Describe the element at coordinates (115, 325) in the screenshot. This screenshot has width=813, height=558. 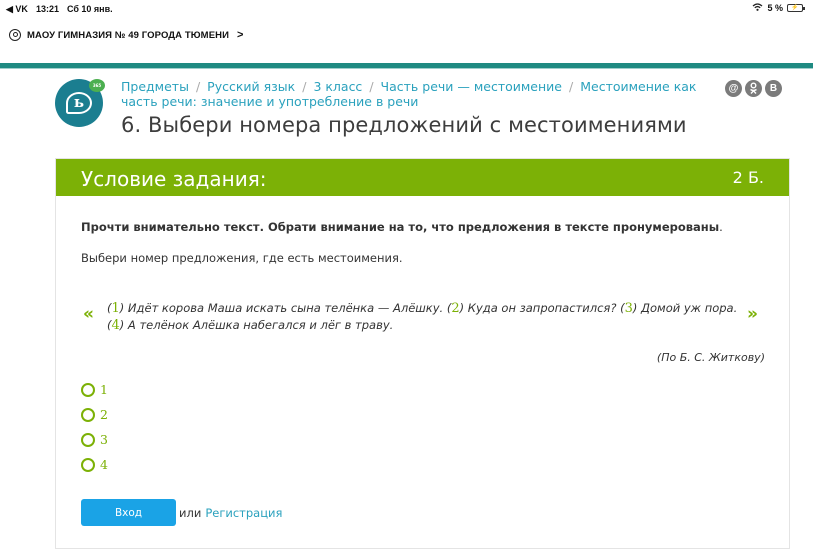
I see `sentence-number: 4` at that location.